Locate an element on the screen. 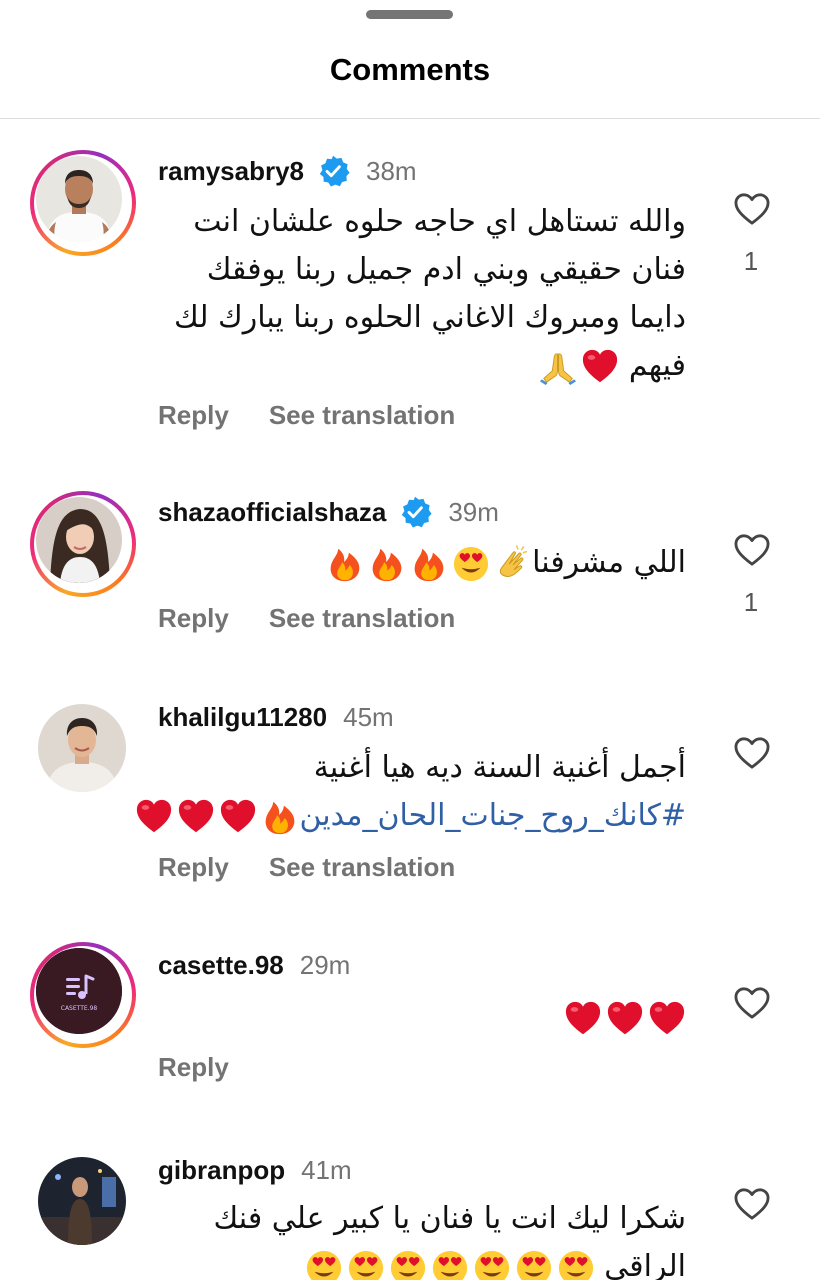 Image resolution: width=820 pixels, height=1280 pixels. username: shazaofficialshaza is located at coordinates (272, 512).